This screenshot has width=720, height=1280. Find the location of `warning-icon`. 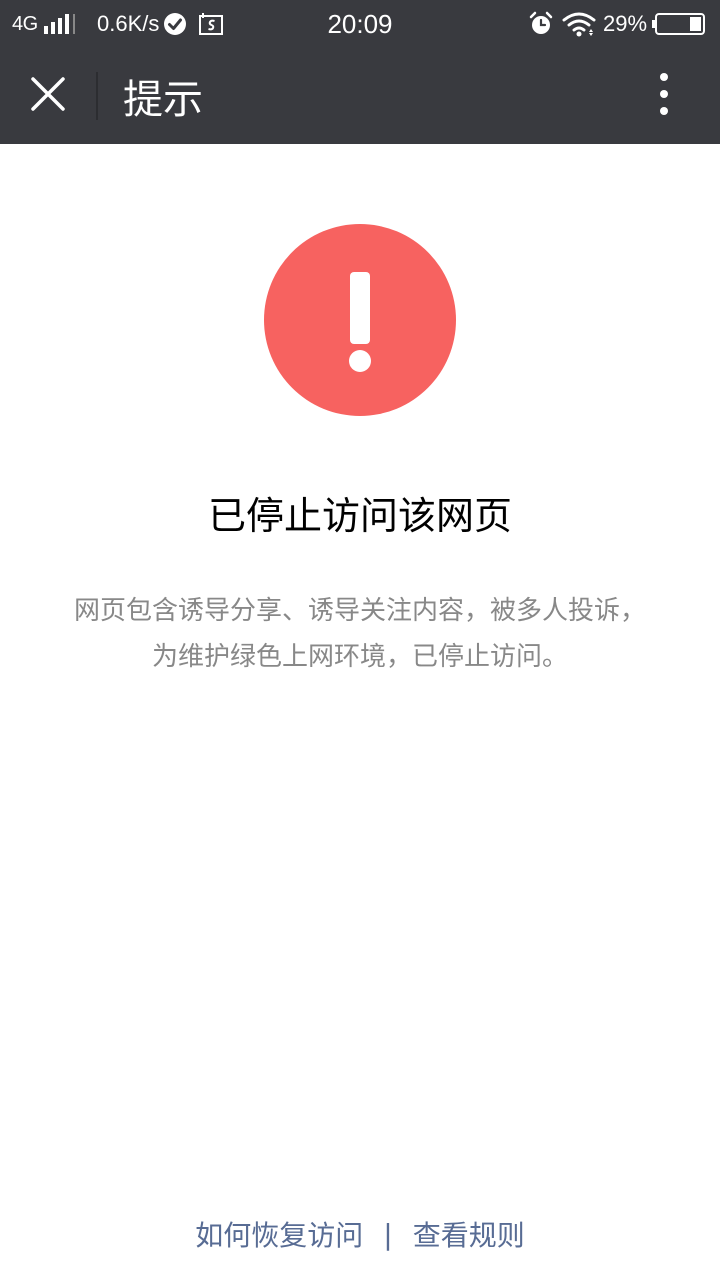

warning-icon is located at coordinates (360, 320).